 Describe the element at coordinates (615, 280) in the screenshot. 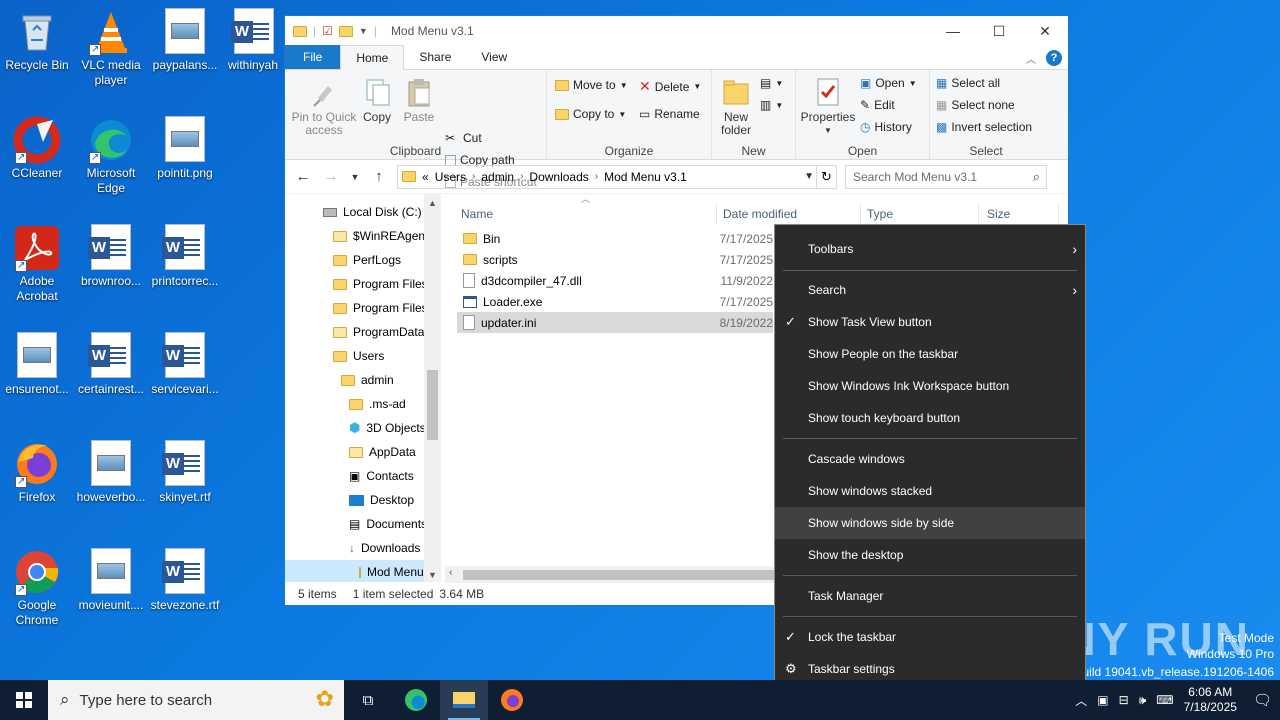

I see `list-item: d3dcompiler_47.dll 11/9/2022` at that location.